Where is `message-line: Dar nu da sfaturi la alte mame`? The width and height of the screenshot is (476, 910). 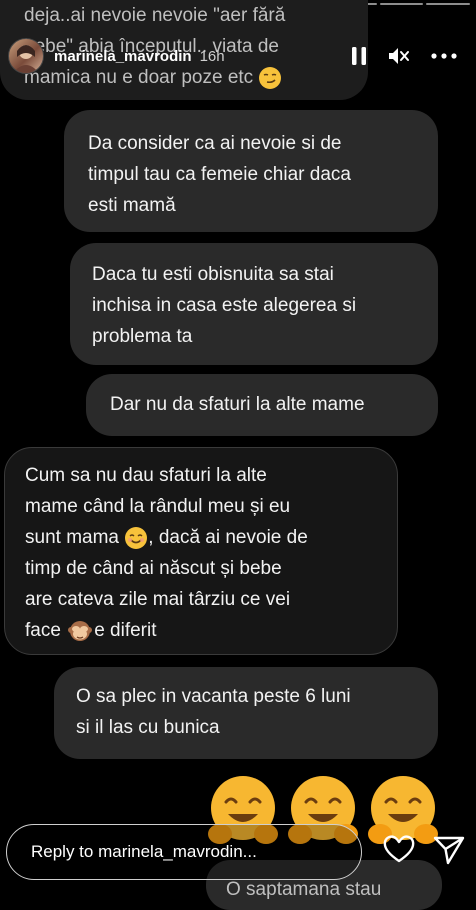
message-line: Dar nu da sfaturi la alte mame is located at coordinates (237, 404).